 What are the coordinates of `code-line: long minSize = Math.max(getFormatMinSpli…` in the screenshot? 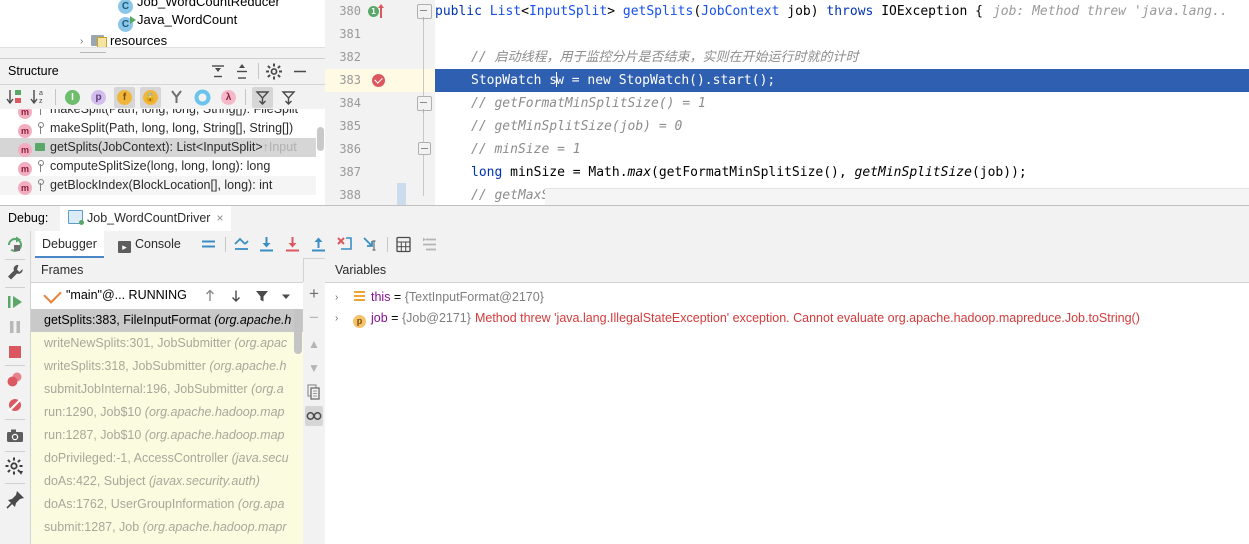 It's located at (842, 172).